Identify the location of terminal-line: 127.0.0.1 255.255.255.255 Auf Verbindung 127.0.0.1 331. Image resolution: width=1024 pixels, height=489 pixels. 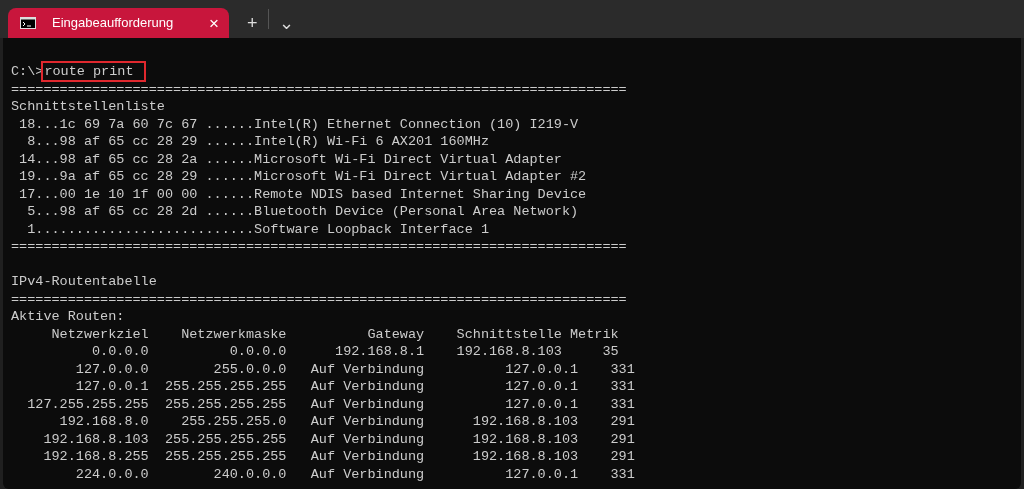
(355, 387).